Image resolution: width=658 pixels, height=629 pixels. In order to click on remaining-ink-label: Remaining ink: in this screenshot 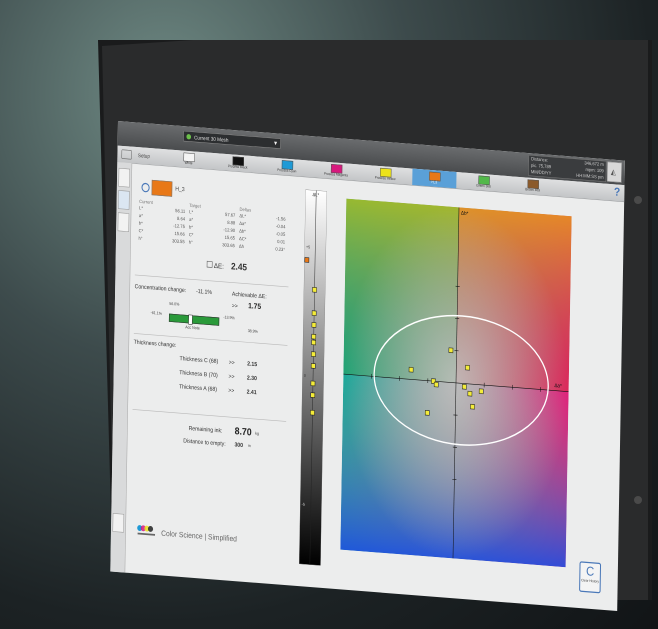, I will do `click(205, 430)`.